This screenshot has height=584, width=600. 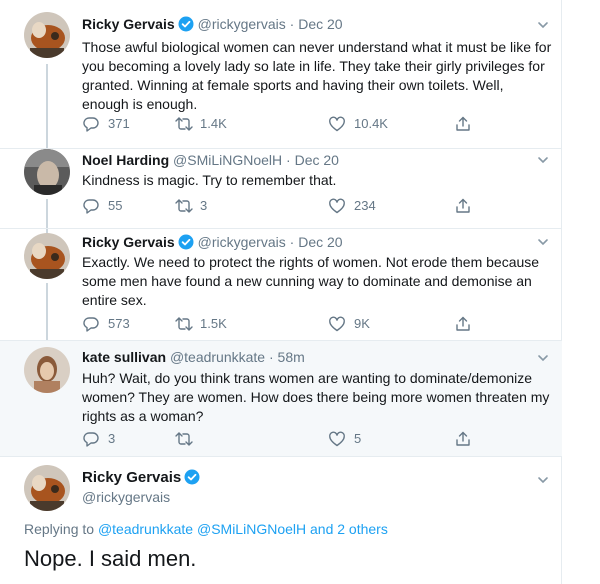 I want to click on like-count: 234, so click(x=365, y=205).